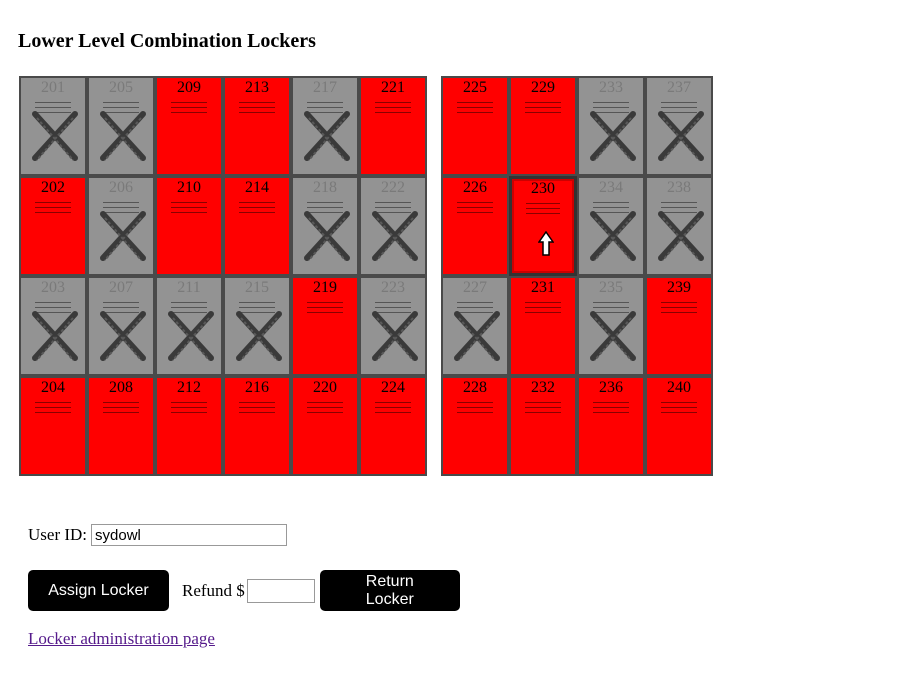 This screenshot has width=909, height=685. Describe the element at coordinates (53, 387) in the screenshot. I see `locker-number: 204` at that location.